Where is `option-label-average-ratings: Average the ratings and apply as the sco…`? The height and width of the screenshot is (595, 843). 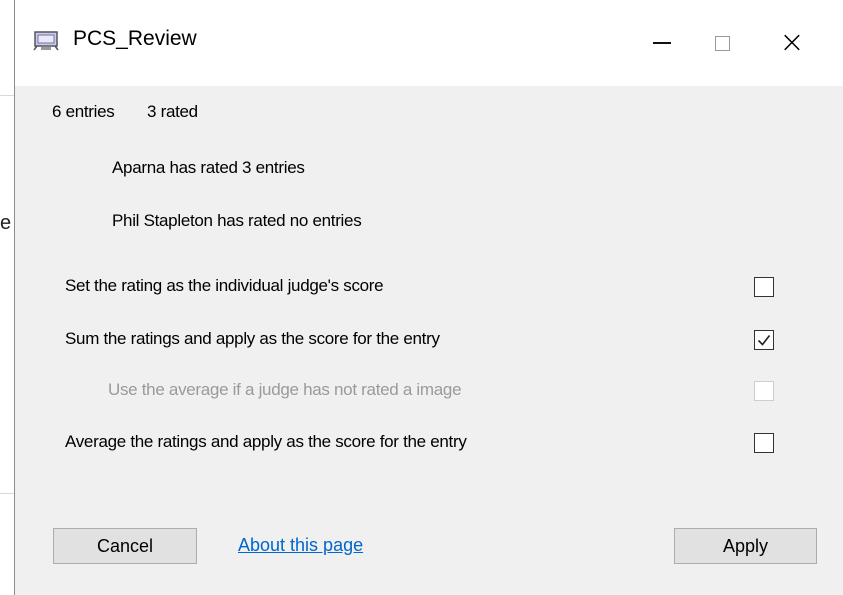
option-label-average-ratings: Average the ratings and apply as the sco… is located at coordinates (266, 441).